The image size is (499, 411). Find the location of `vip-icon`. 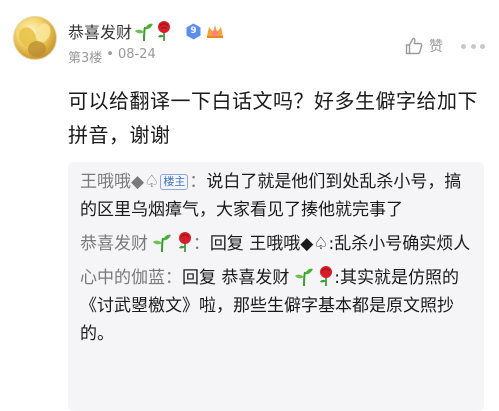

vip-icon is located at coordinates (215, 31).